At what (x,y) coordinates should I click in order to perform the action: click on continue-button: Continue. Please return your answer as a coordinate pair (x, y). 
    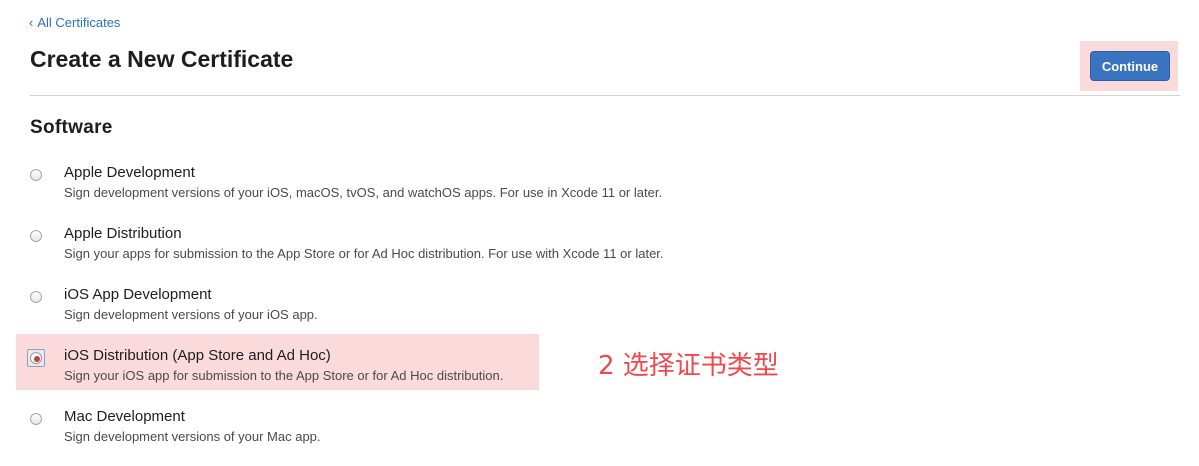
    Looking at the image, I should click on (1130, 66).